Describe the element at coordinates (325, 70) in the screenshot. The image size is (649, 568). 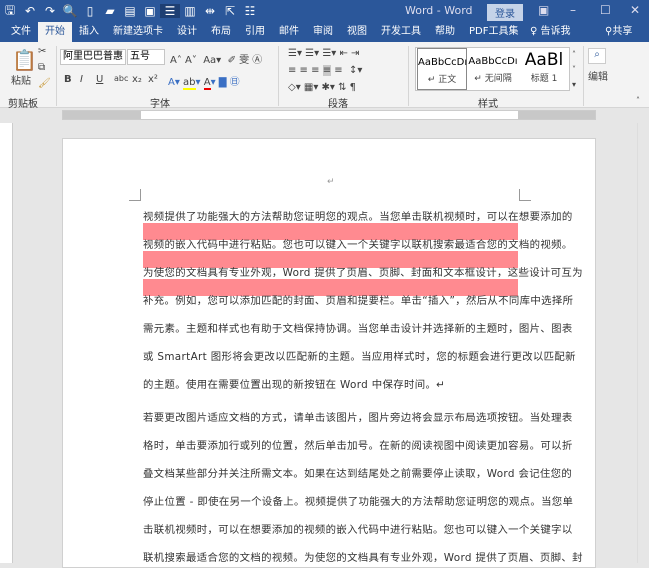
I see `align-icons: ≡ ≡ ≡ ≡ ≡ ↕▾` at that location.